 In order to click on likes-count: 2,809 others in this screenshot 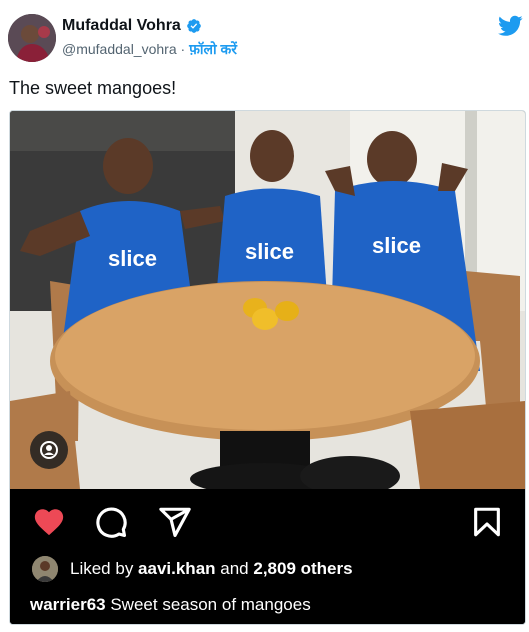, I will do `click(302, 568)`.